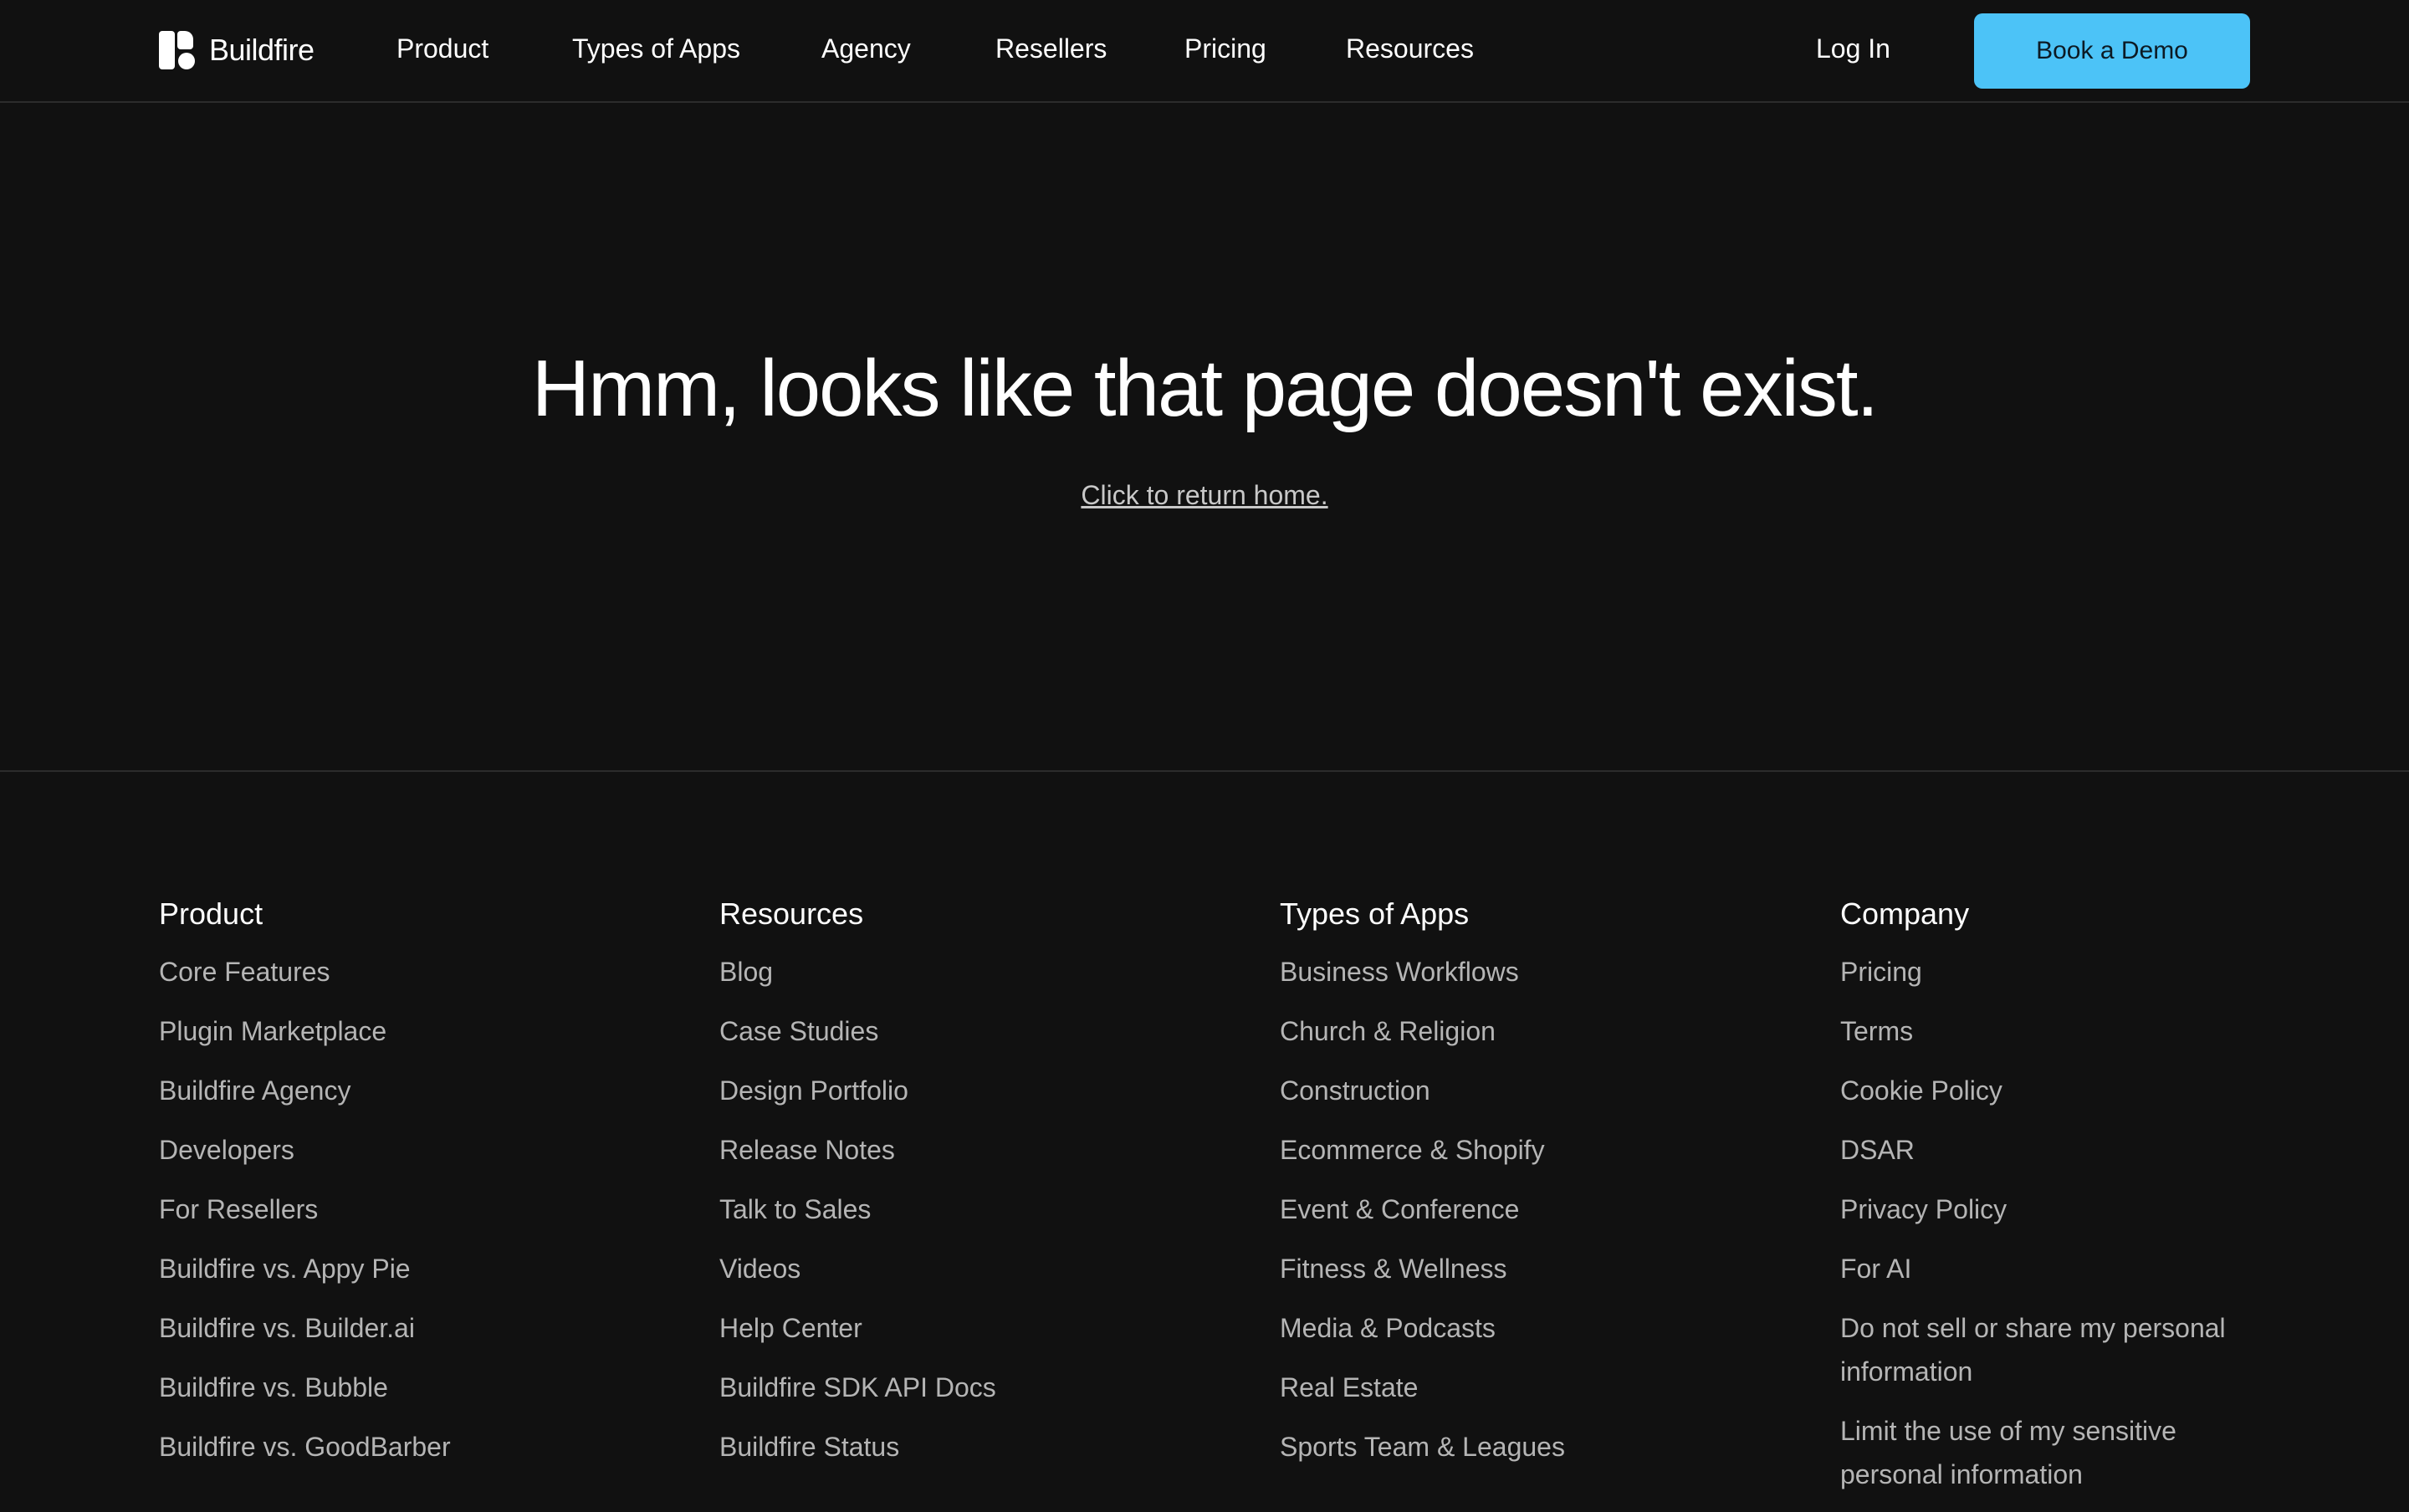 This screenshot has height=1512, width=2409. What do you see at coordinates (1497, 1328) in the screenshot?
I see `footer-link: Media & Podcasts` at bounding box center [1497, 1328].